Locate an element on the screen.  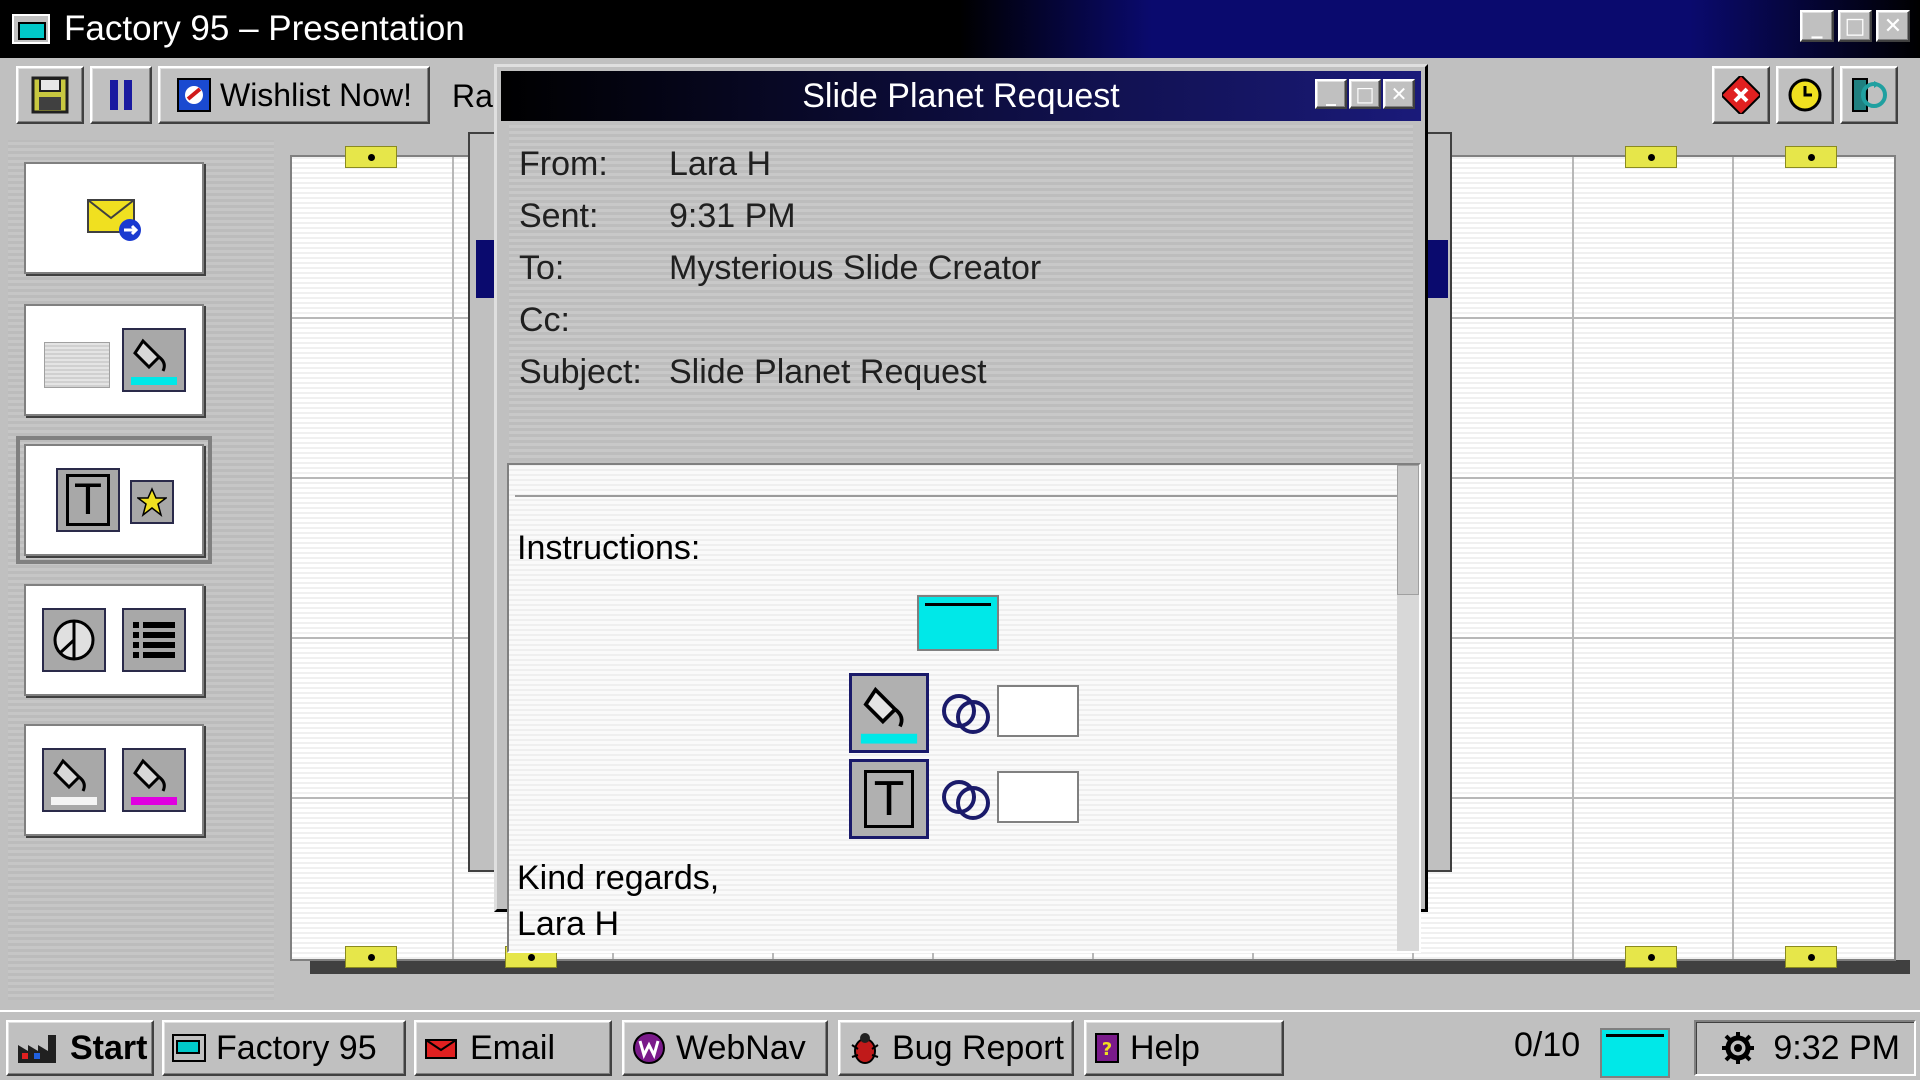
wishlist-icon is located at coordinates (193, 95).